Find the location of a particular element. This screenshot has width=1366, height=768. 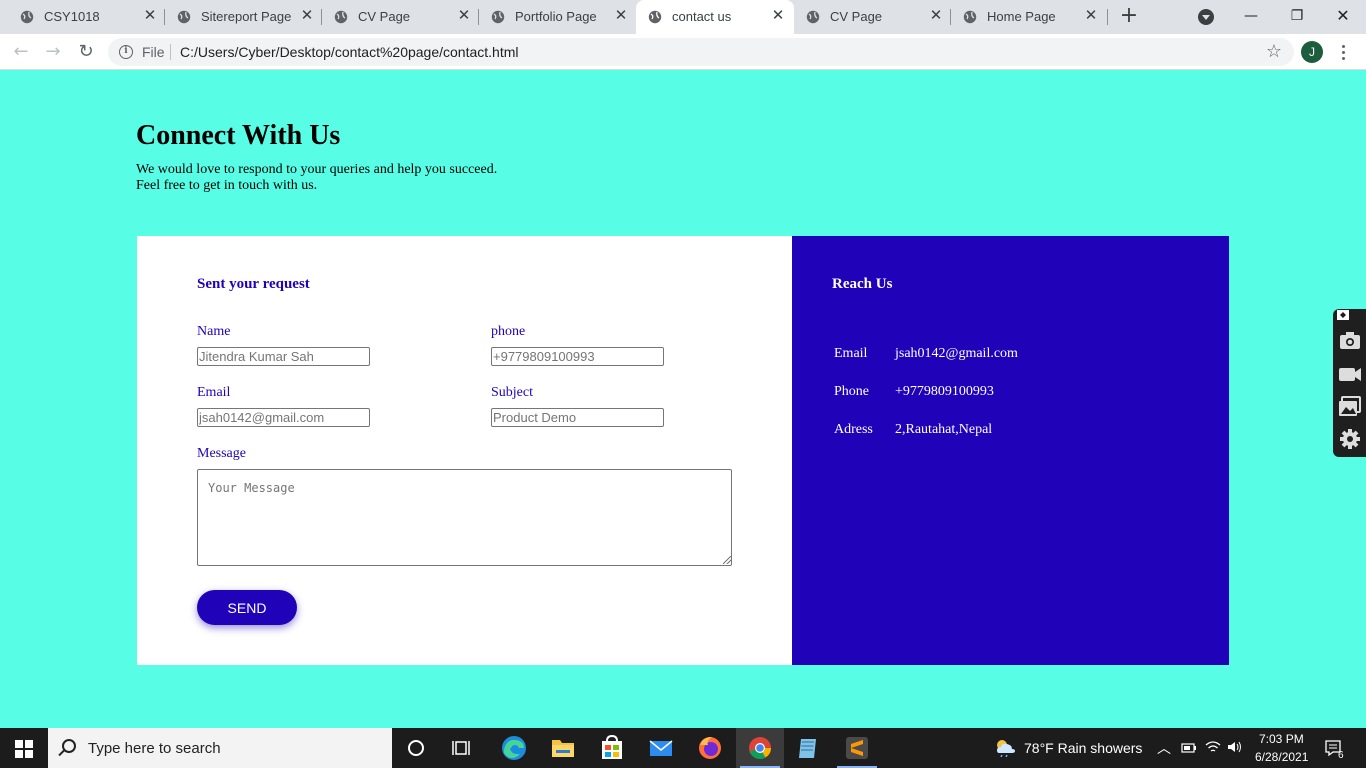

microsoft-store-icon is located at coordinates (612, 748).